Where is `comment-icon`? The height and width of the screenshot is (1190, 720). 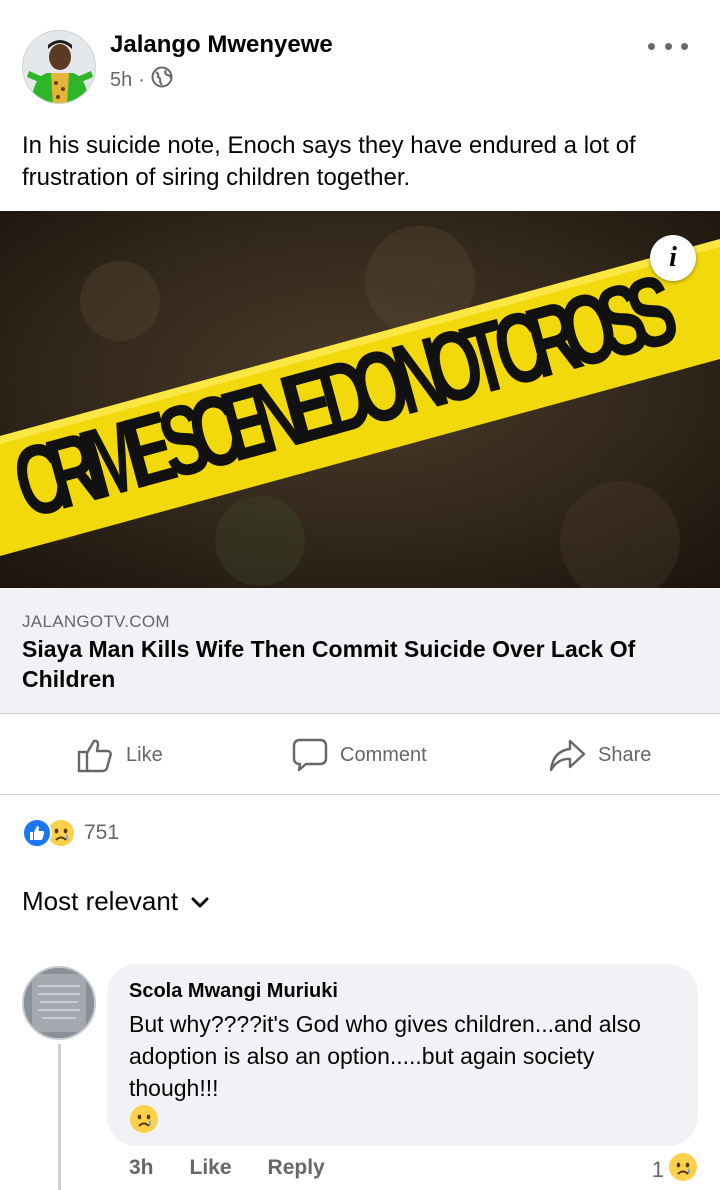
comment-icon is located at coordinates (310, 755).